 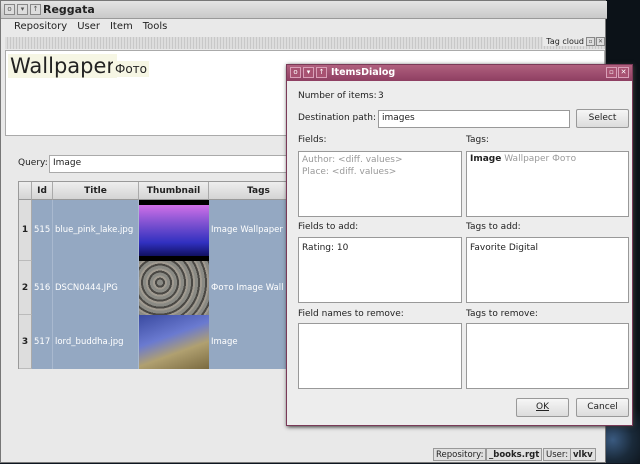 What do you see at coordinates (590, 41) in the screenshot?
I see `float-icon: ▫` at bounding box center [590, 41].